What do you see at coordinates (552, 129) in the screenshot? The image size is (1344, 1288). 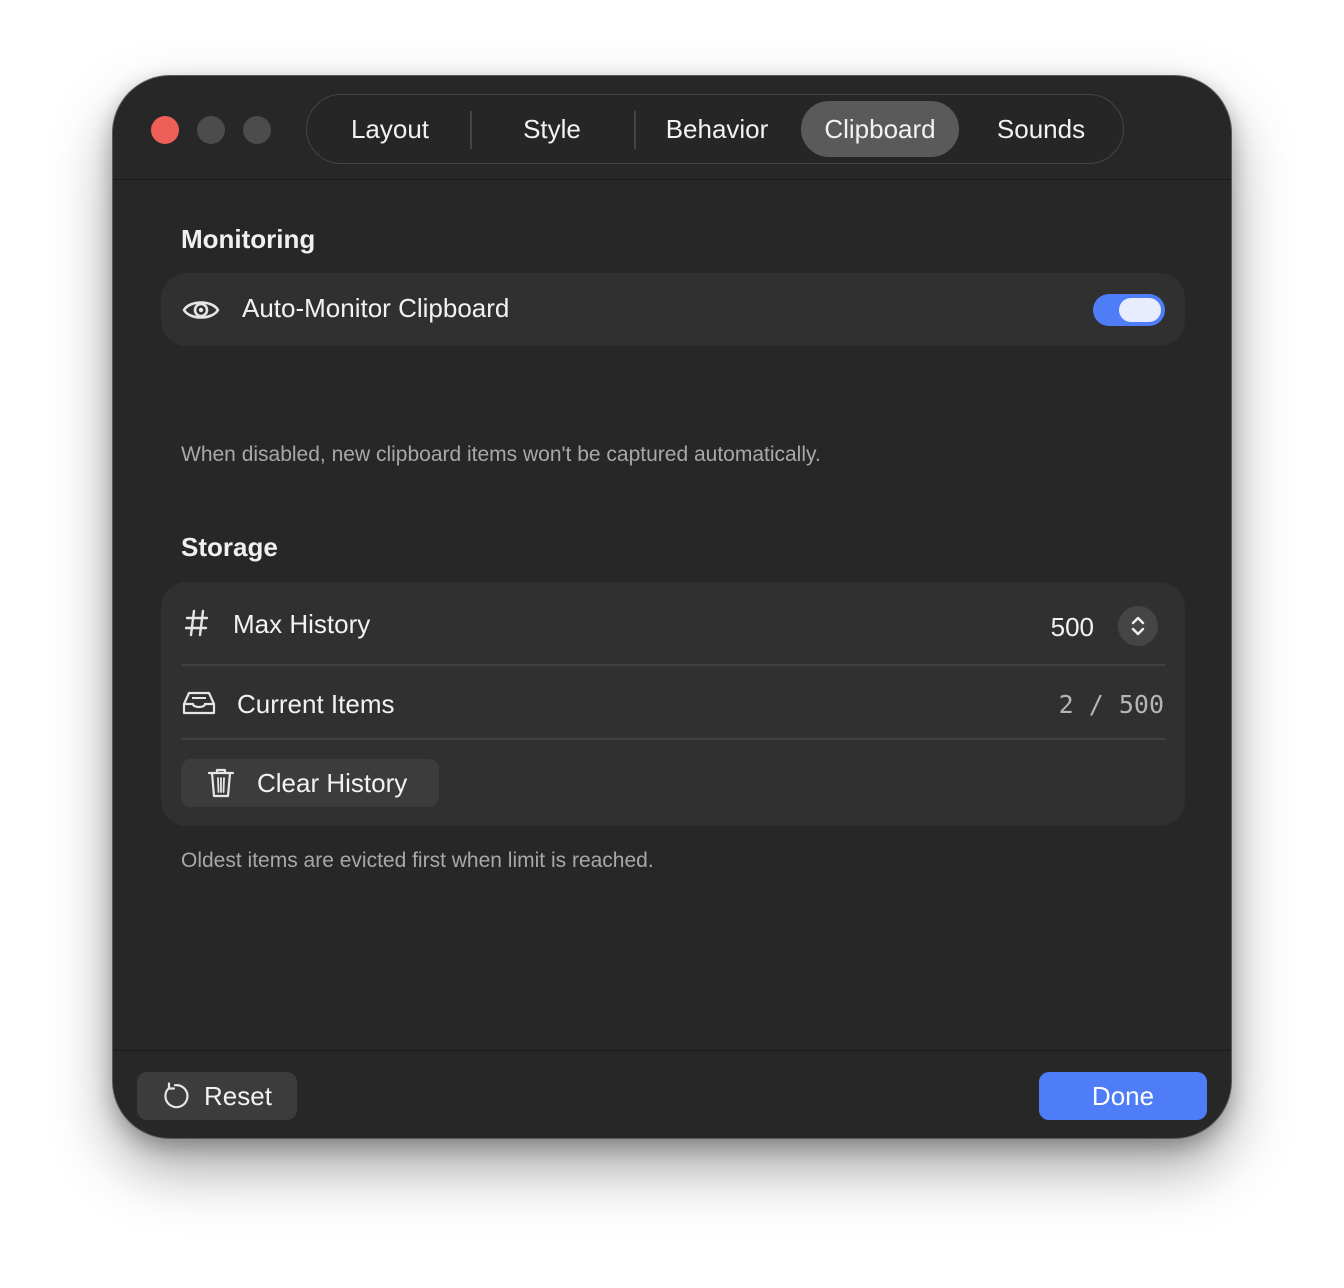 I see `tab-style: Style` at bounding box center [552, 129].